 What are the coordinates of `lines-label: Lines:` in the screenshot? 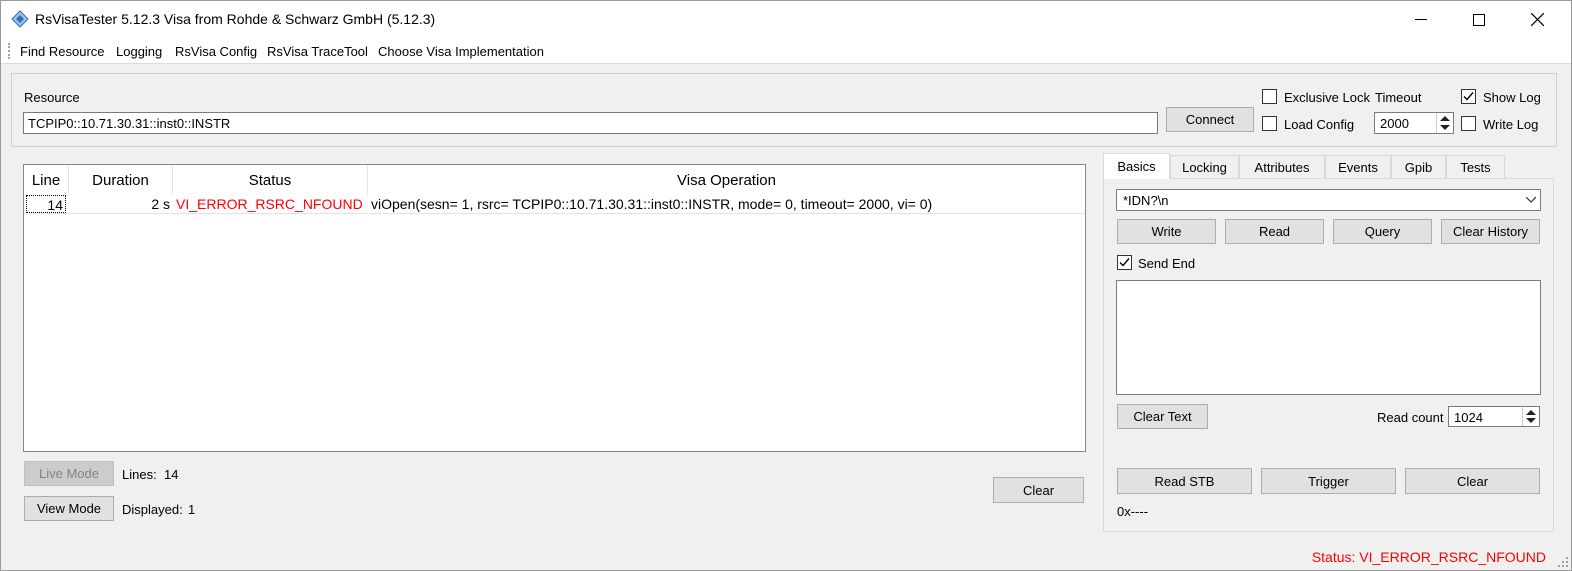 It's located at (139, 474).